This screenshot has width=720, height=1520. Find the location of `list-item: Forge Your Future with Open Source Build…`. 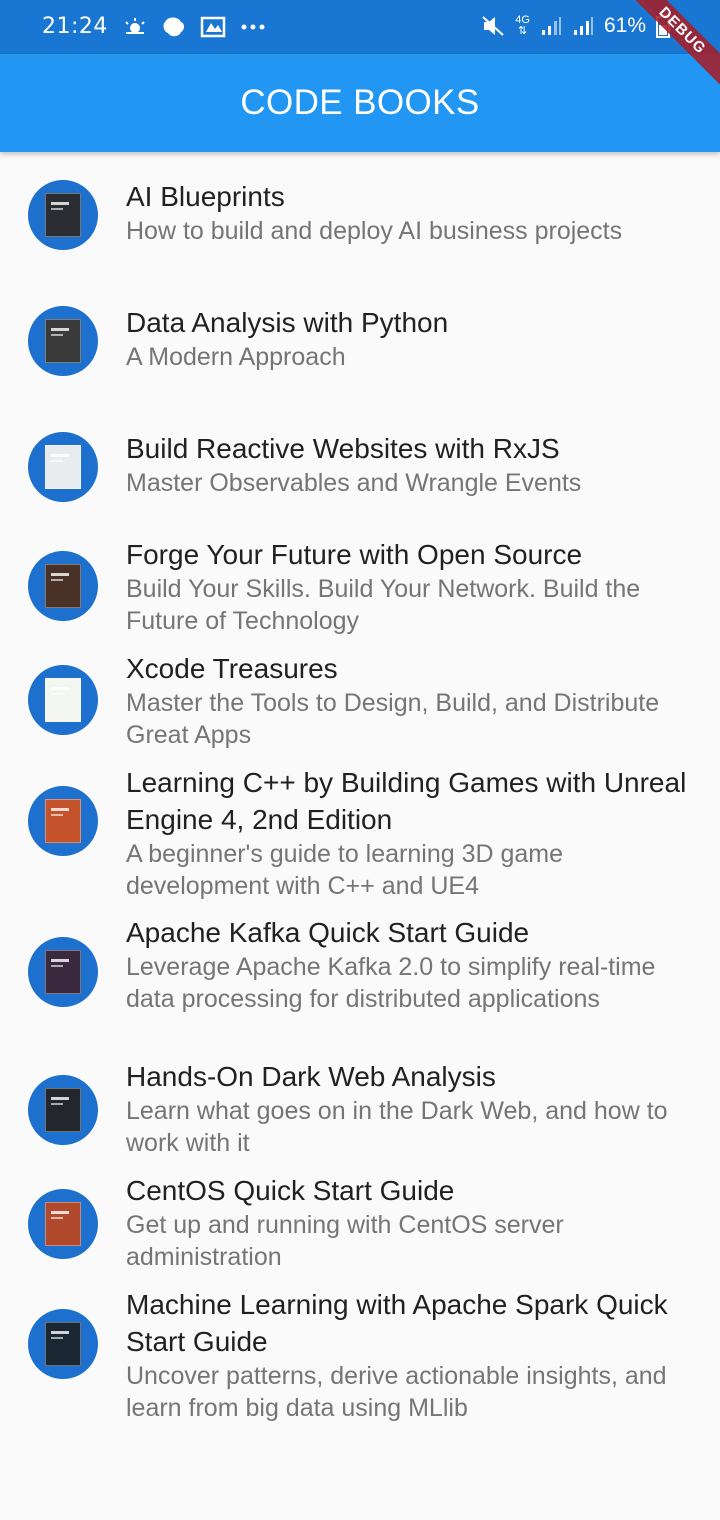

list-item: Forge Your Future with Open Source Build… is located at coordinates (360, 587).